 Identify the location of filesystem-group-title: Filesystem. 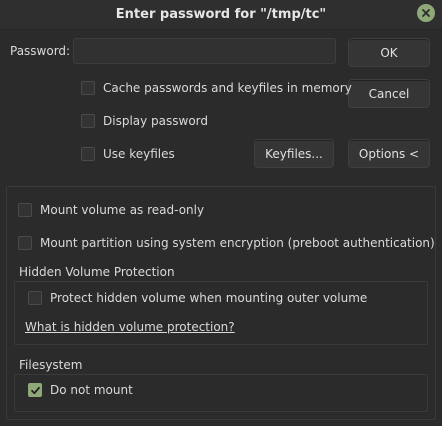
(51, 365).